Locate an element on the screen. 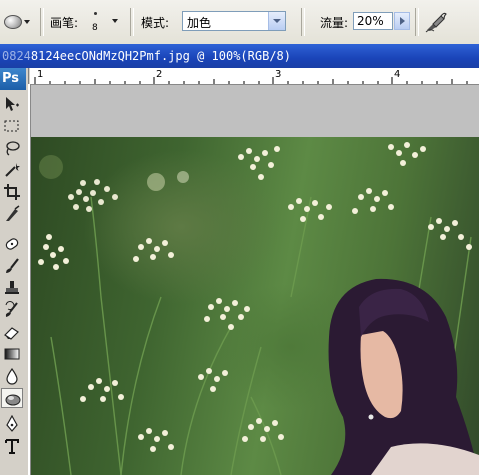 The height and width of the screenshot is (475, 479). ruler-label: 2 is located at coordinates (159, 74).